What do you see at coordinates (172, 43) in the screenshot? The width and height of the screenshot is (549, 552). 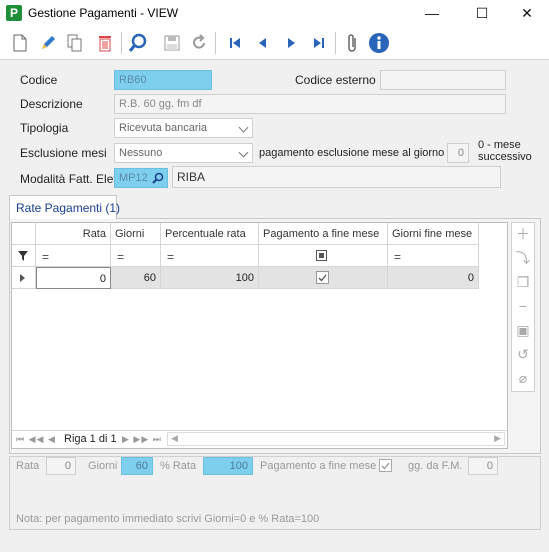 I see `save-icon` at bounding box center [172, 43].